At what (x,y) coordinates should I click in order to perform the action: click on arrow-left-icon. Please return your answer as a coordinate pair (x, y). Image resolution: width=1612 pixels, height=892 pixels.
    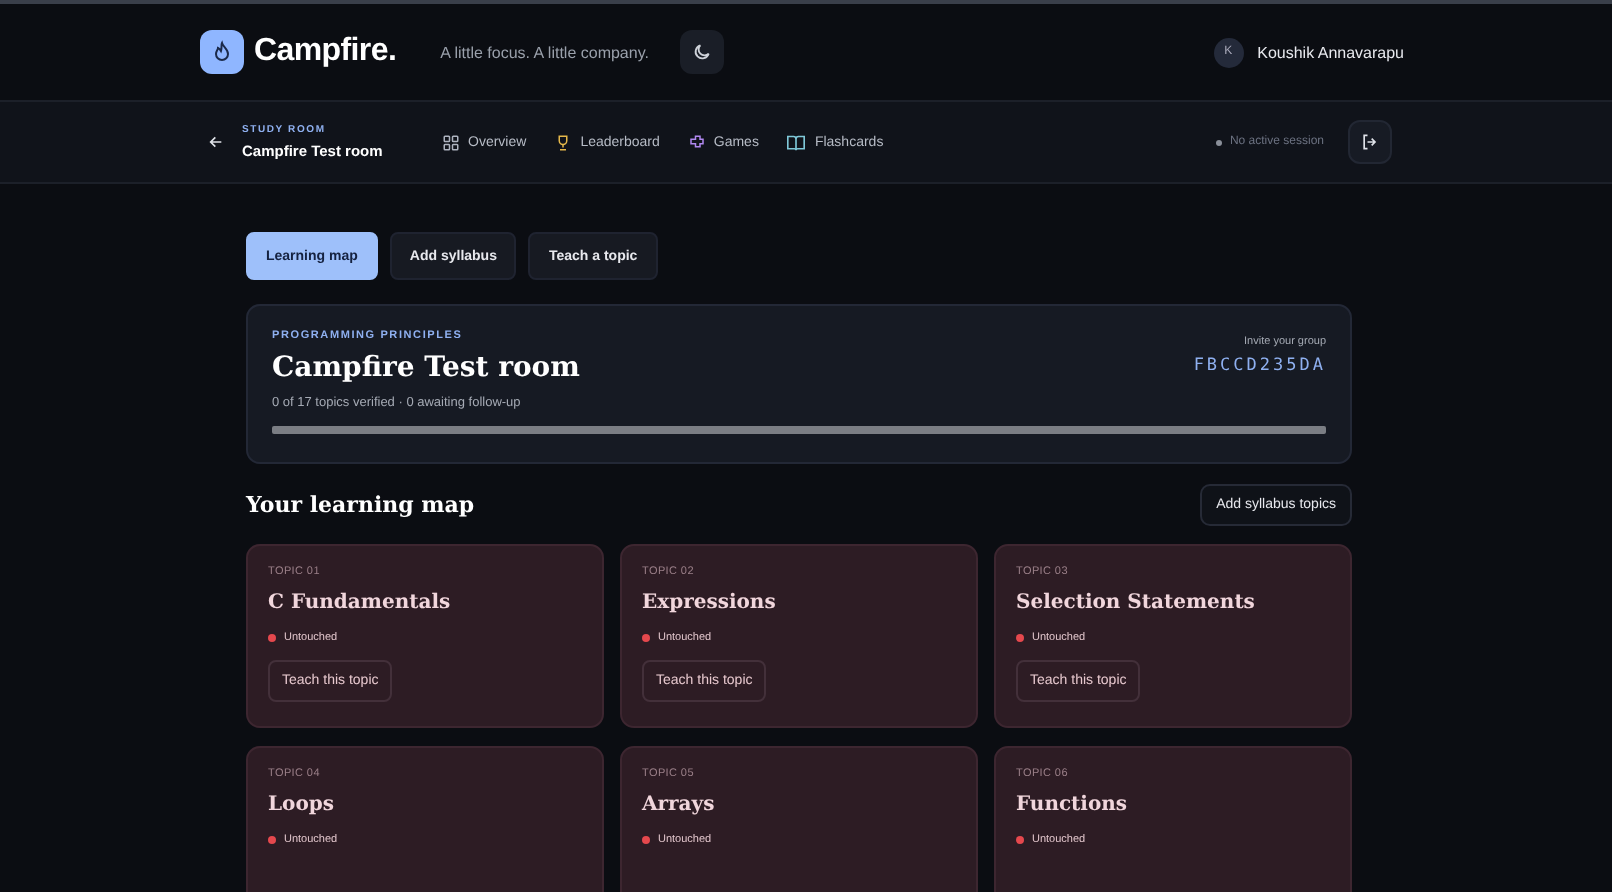
    Looking at the image, I should click on (216, 142).